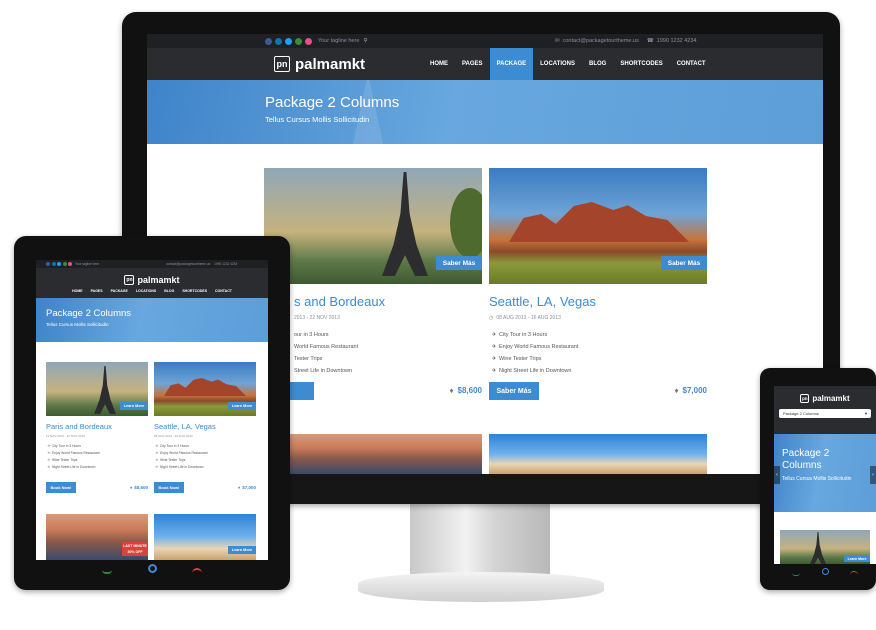 Image resolution: width=876 pixels, height=630 pixels. What do you see at coordinates (373, 454) in the screenshot?
I see `card-photo-venice` at bounding box center [373, 454].